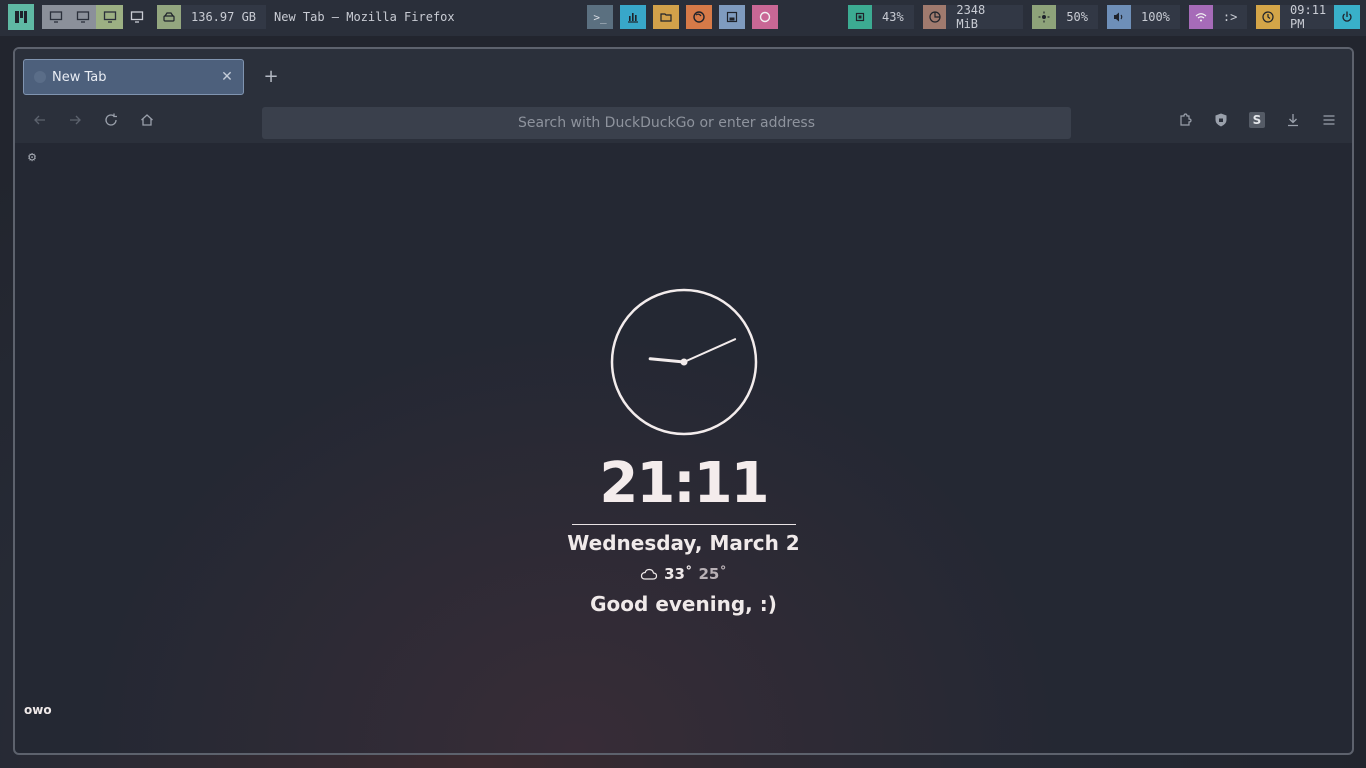 This screenshot has width=1366, height=768. What do you see at coordinates (683, 73) in the screenshot?
I see `tab-strip: New Tab ✕ +` at bounding box center [683, 73].